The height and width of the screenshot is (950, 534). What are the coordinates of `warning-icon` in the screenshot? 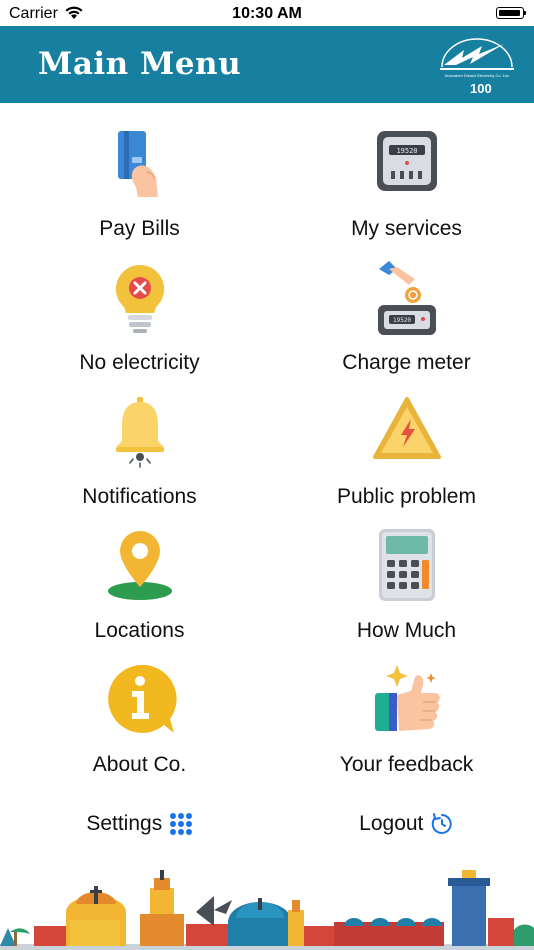 It's located at (407, 428).